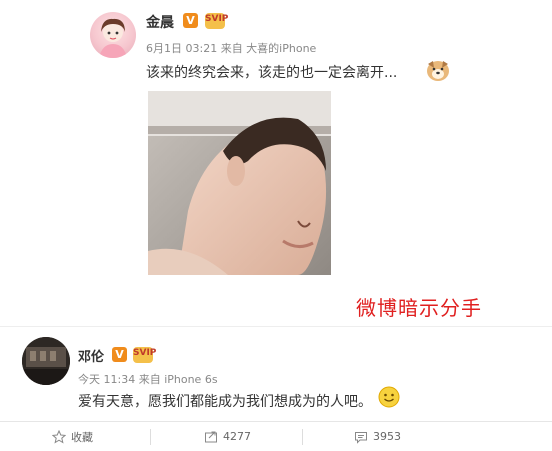 The image size is (552, 451). What do you see at coordinates (389, 397) in the screenshot?
I see `smile-emoji-icon` at bounding box center [389, 397].